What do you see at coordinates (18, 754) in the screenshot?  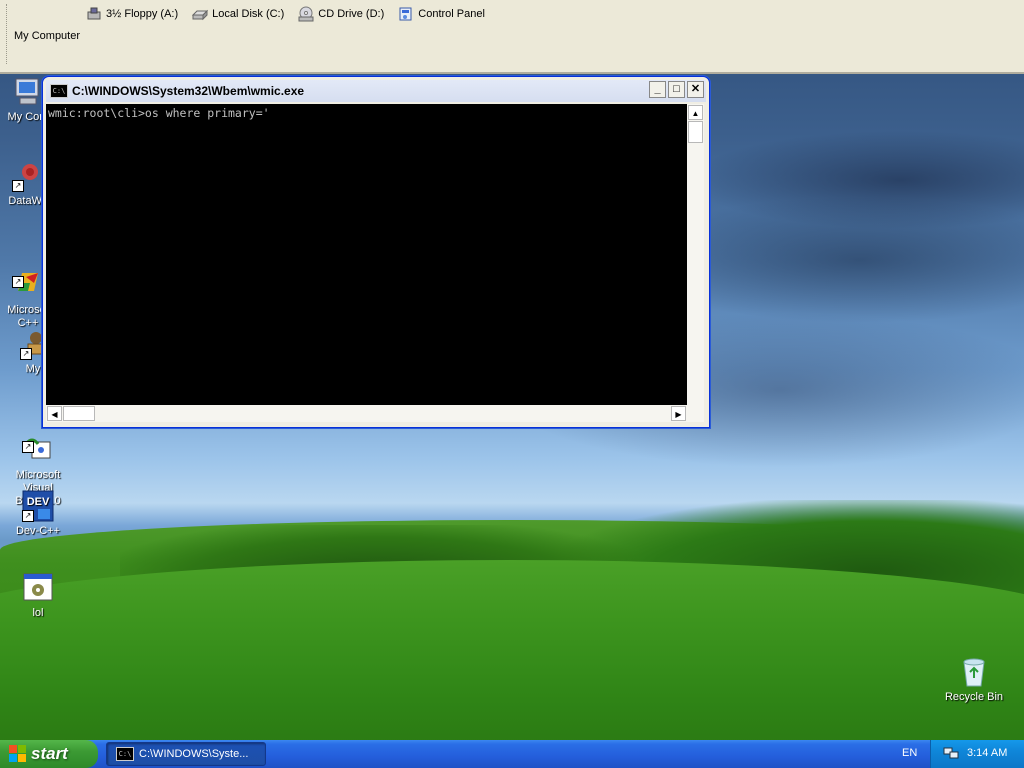 I see `windows-logo-icon` at bounding box center [18, 754].